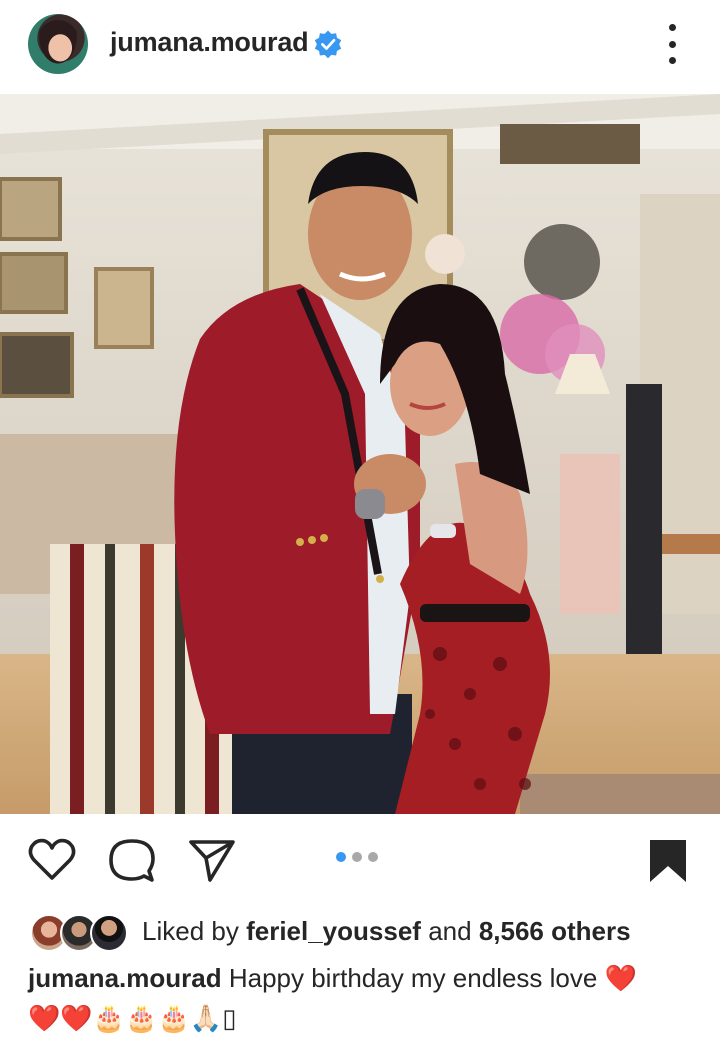  Describe the element at coordinates (125, 978) in the screenshot. I see `caption-username: jumana.mourad` at that location.